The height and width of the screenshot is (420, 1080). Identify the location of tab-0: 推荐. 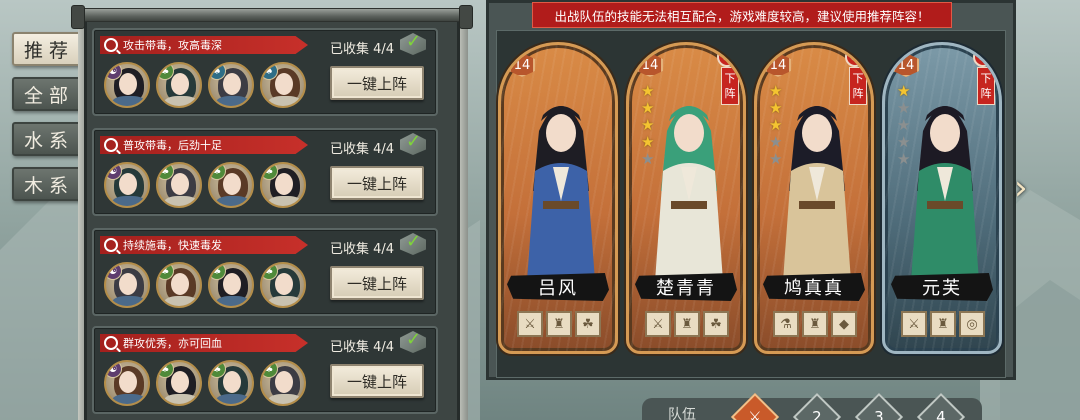
(49, 49).